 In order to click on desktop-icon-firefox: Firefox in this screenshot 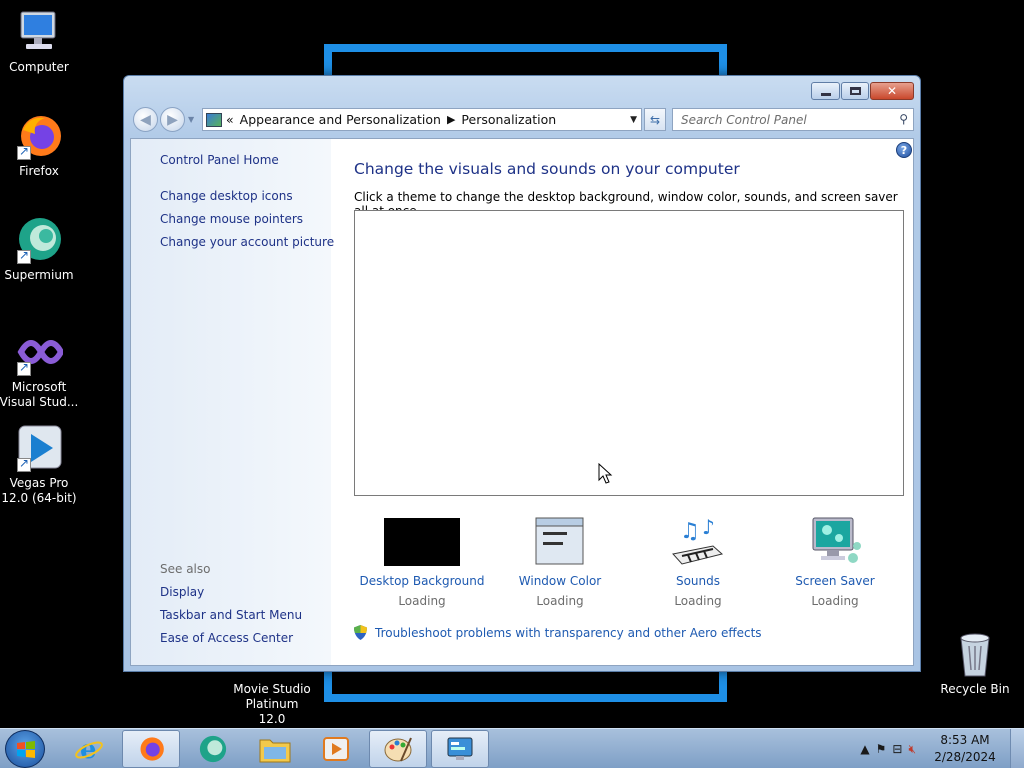, I will do `click(39, 145)`.